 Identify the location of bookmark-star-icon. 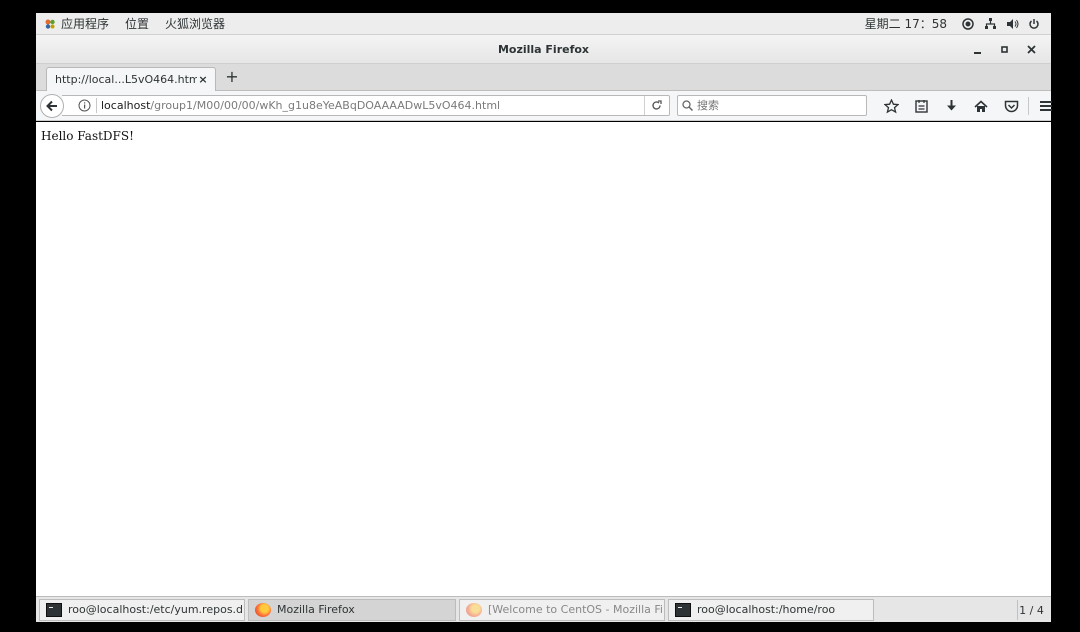
(891, 106).